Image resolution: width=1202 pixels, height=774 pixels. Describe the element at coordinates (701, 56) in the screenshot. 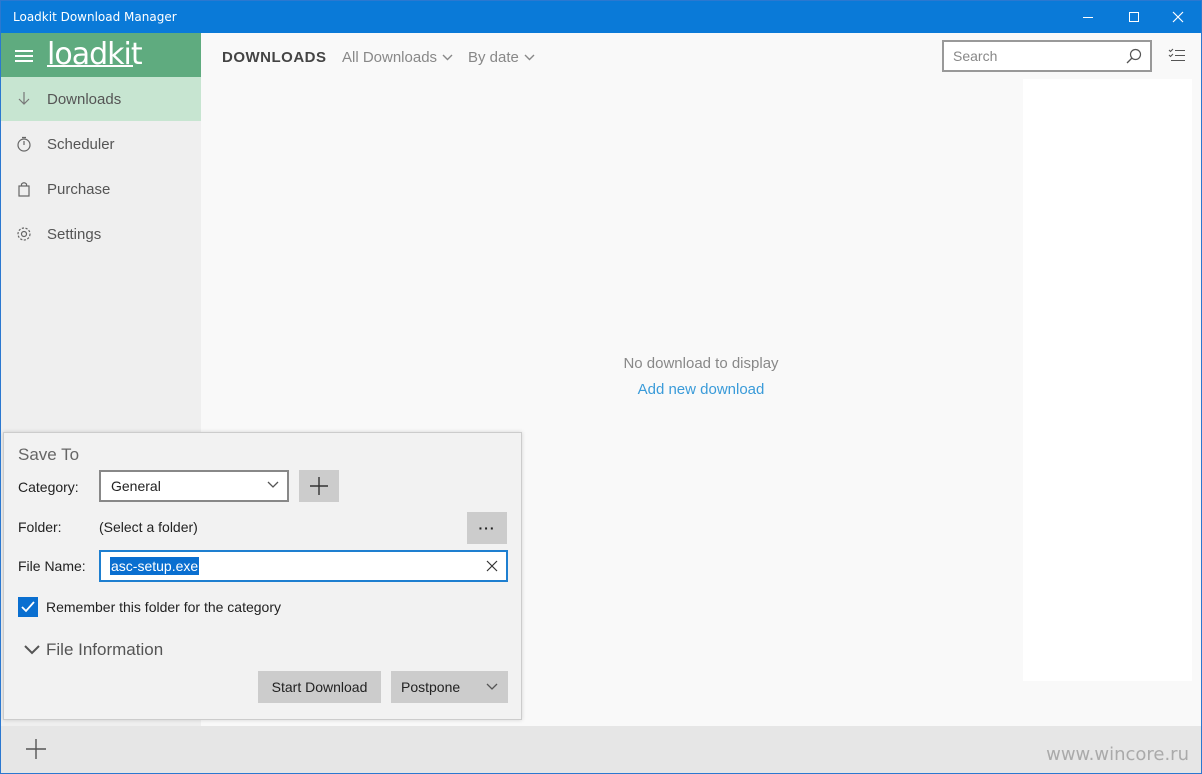

I see `content-header: DOWNLOADS All Downloads By date` at that location.